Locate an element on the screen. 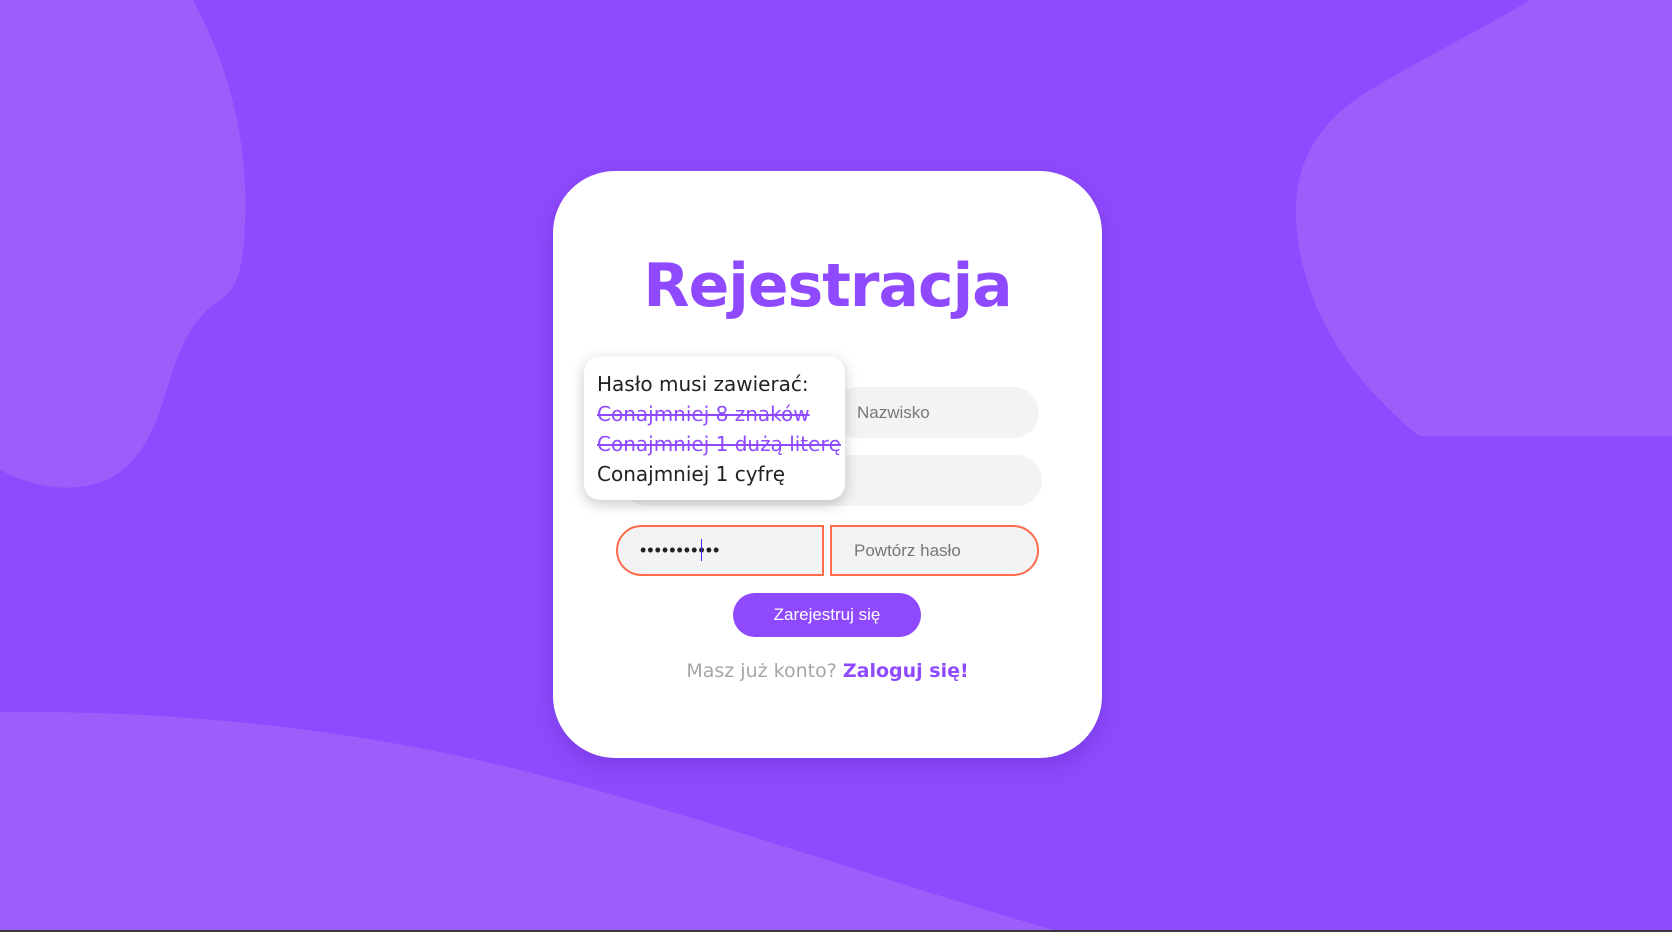 This screenshot has width=1672, height=932. rule-uppercase: Conajmniej 1 dużą literę is located at coordinates (719, 444).